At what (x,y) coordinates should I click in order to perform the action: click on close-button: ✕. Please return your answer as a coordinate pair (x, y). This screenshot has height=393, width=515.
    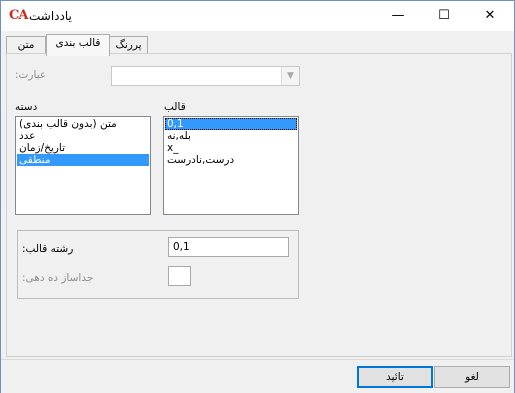
    Looking at the image, I should click on (490, 16).